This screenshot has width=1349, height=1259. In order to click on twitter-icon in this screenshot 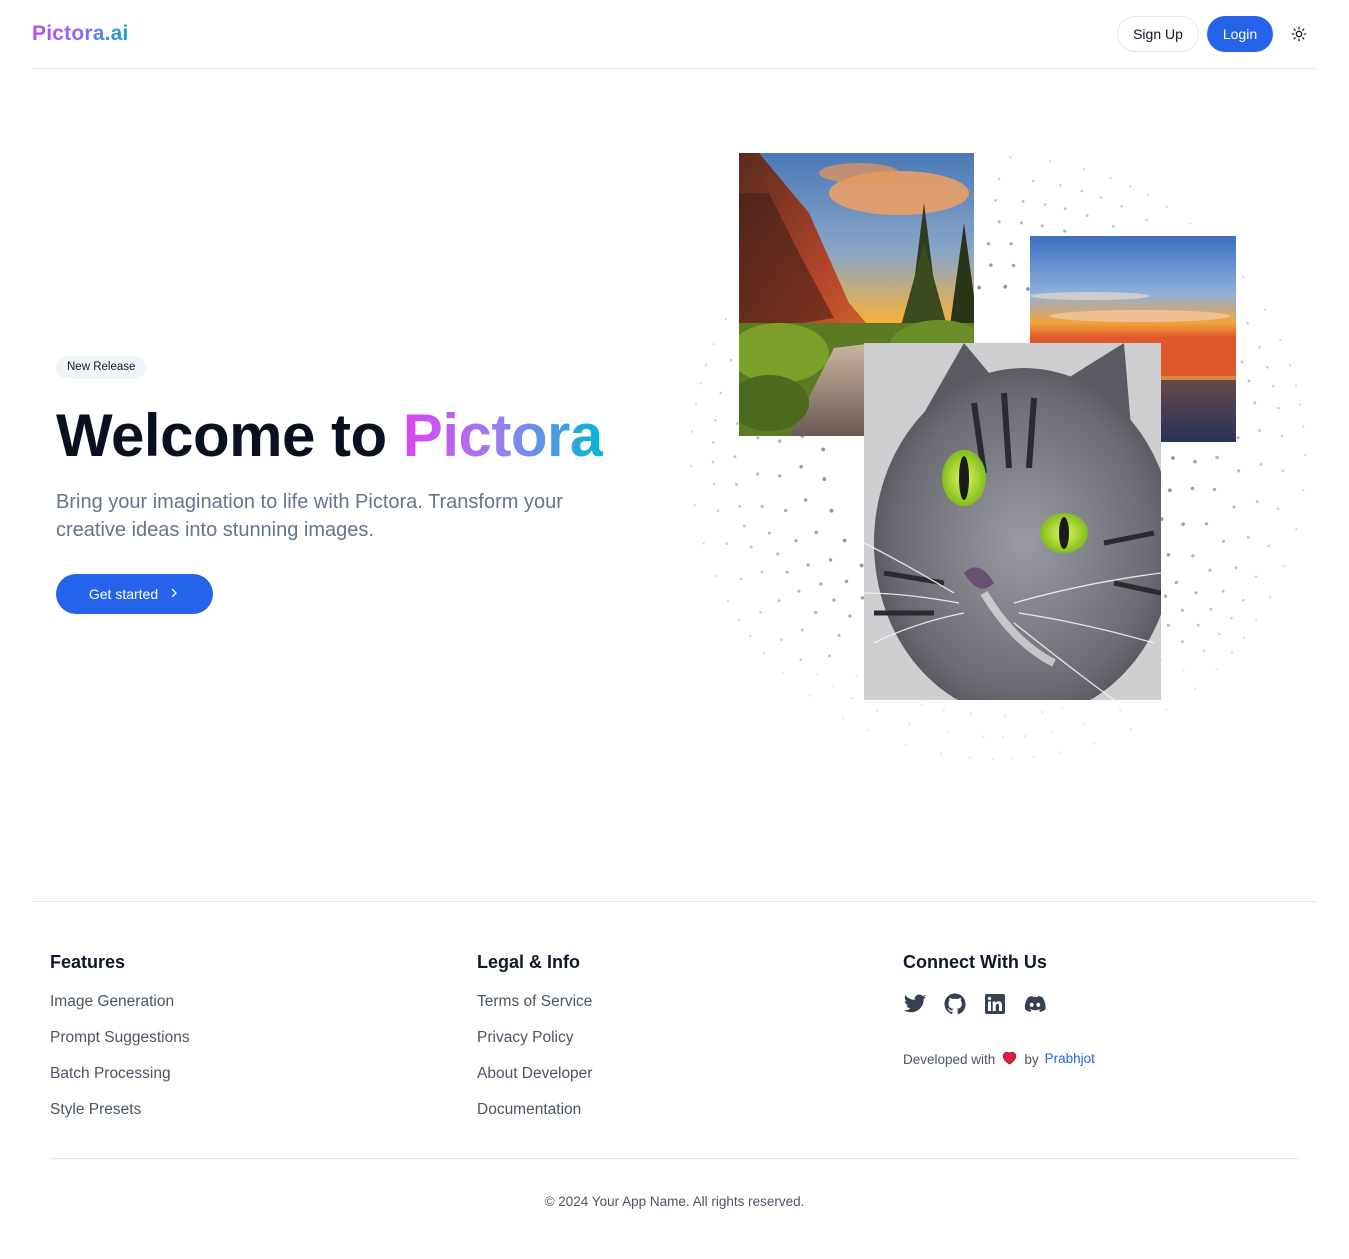, I will do `click(915, 1004)`.